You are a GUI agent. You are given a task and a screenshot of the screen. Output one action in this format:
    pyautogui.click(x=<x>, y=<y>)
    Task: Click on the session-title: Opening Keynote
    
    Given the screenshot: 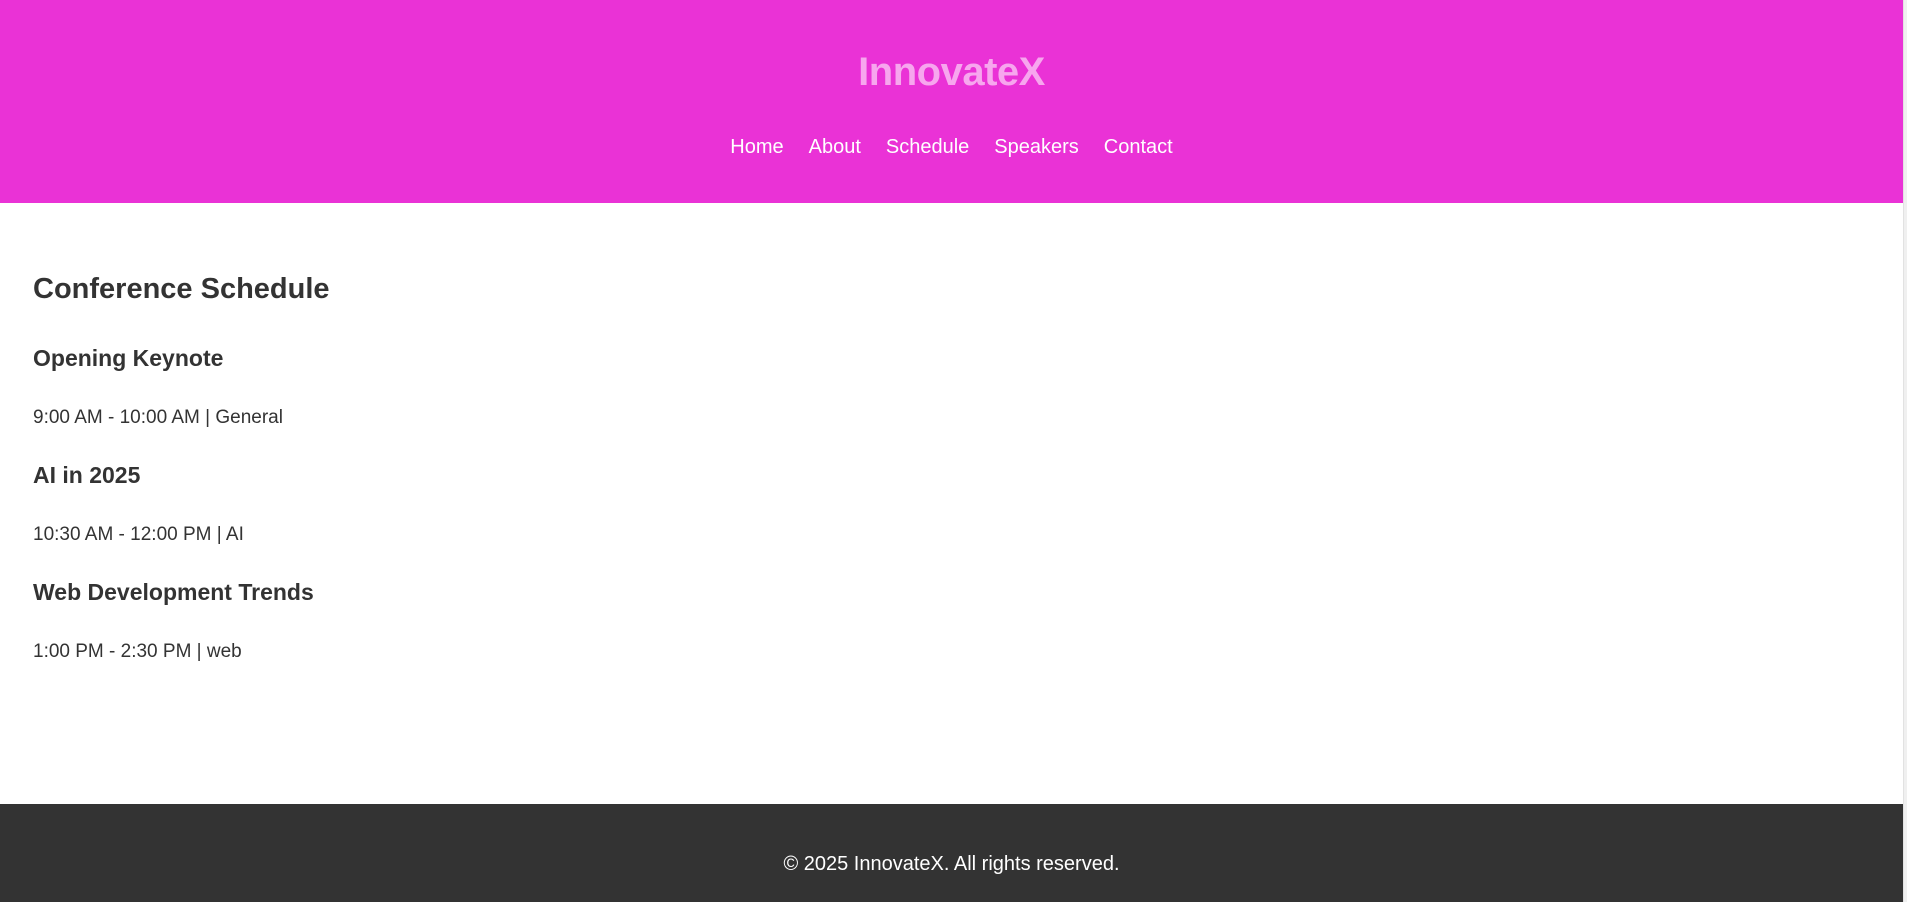 What is the action you would take?
    pyautogui.click(x=128, y=358)
    